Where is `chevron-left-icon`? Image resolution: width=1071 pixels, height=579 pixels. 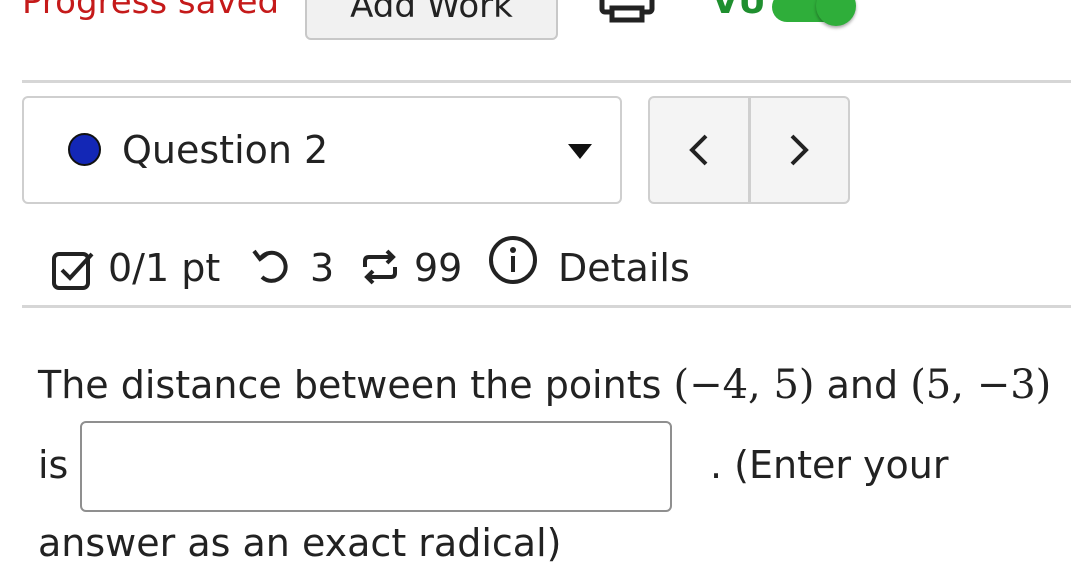 chevron-left-icon is located at coordinates (698, 150).